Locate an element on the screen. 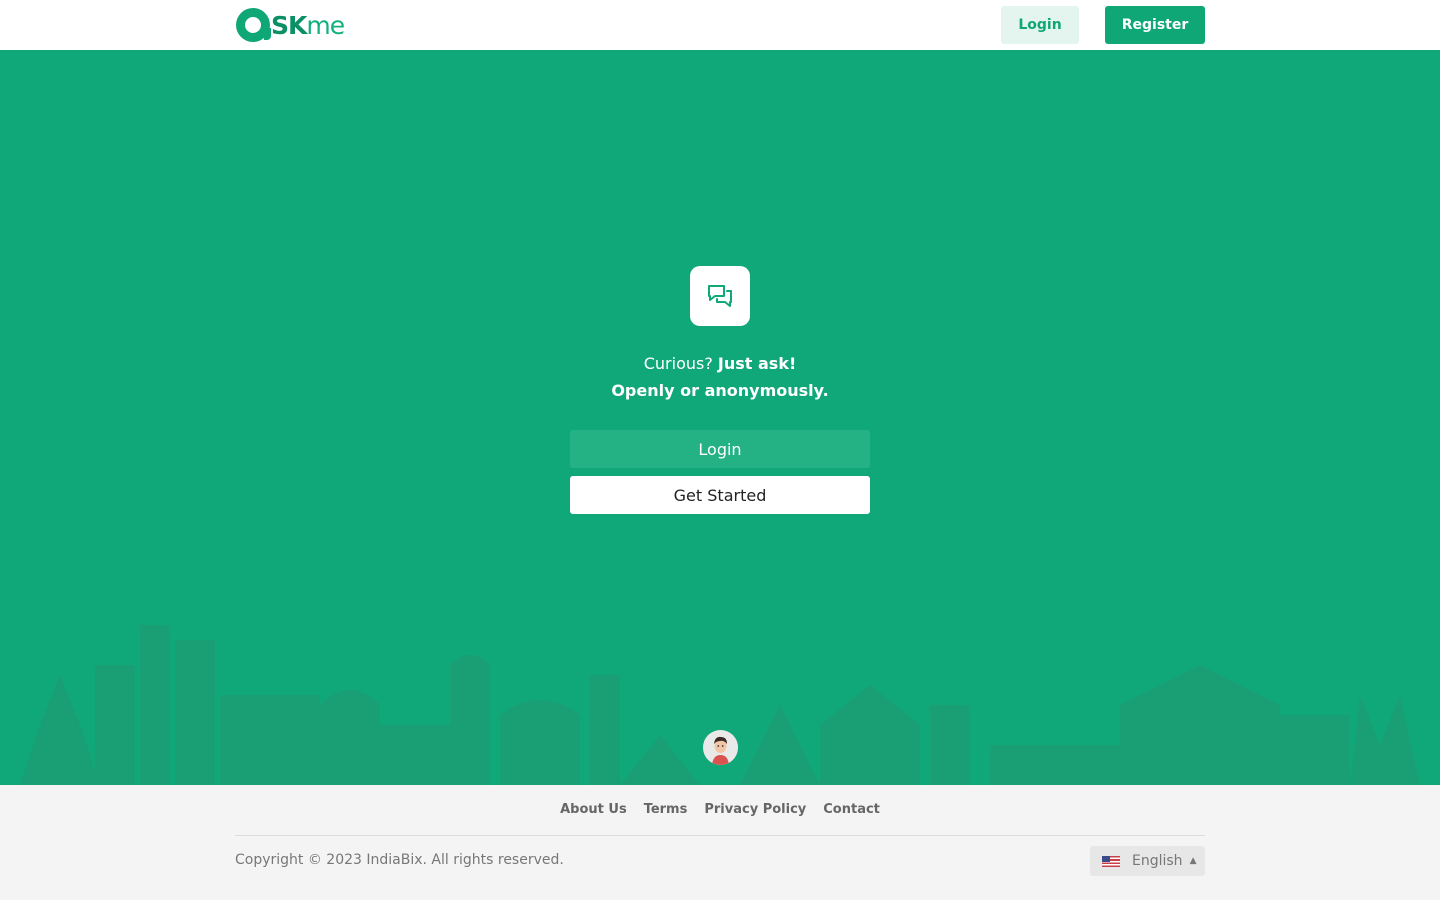 The image size is (1440, 900). logo-wordmark: SKme is located at coordinates (308, 25).